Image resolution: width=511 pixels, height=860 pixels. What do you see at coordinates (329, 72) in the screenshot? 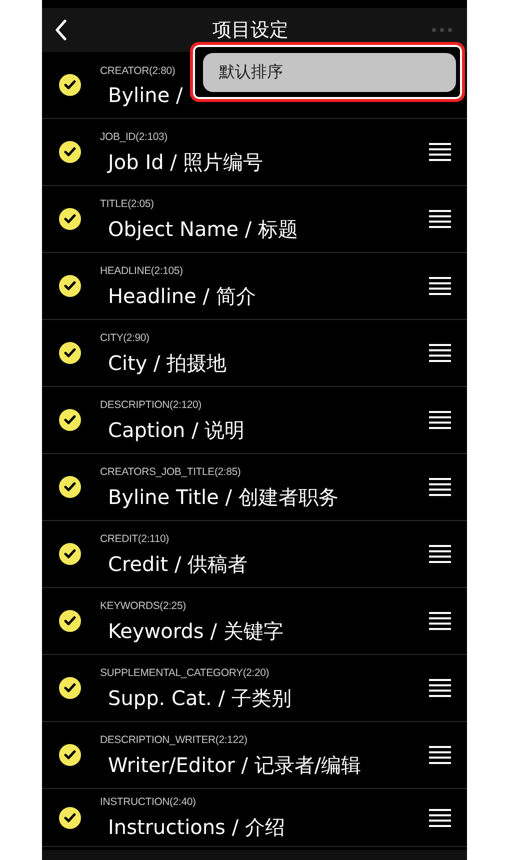
I see `menu-item: 默认排序` at bounding box center [329, 72].